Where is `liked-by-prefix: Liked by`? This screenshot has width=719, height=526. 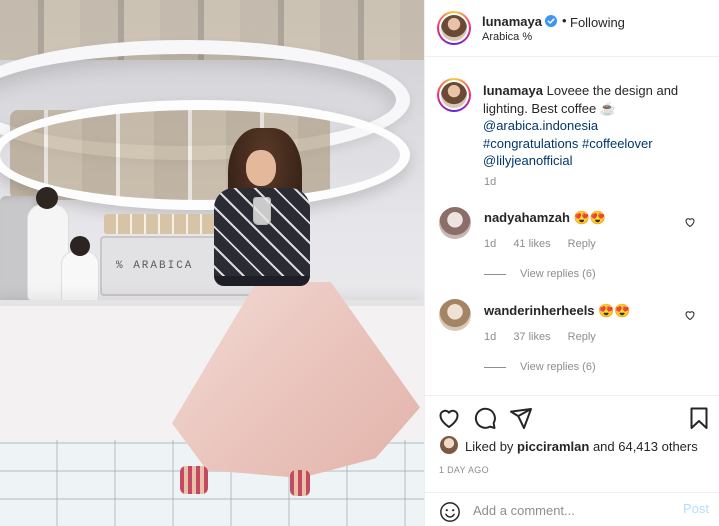 liked-by-prefix: Liked by is located at coordinates (489, 446).